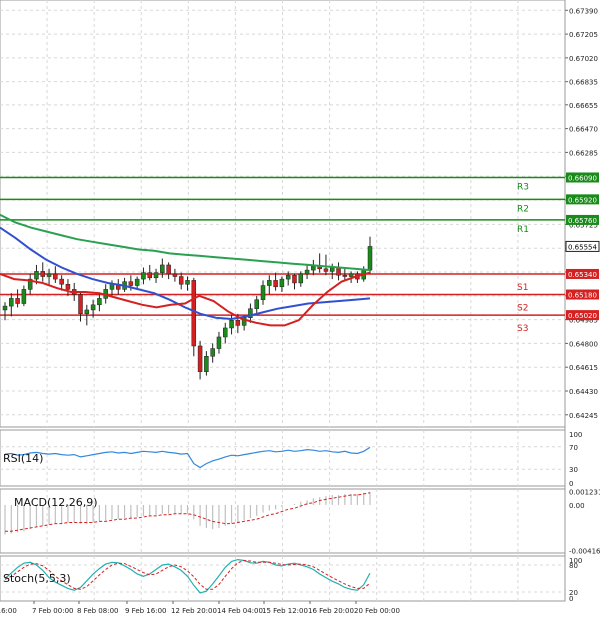 The height and width of the screenshot is (623, 600). Describe the element at coordinates (573, 566) in the screenshot. I see `stoch-tick-label: 80` at that location.